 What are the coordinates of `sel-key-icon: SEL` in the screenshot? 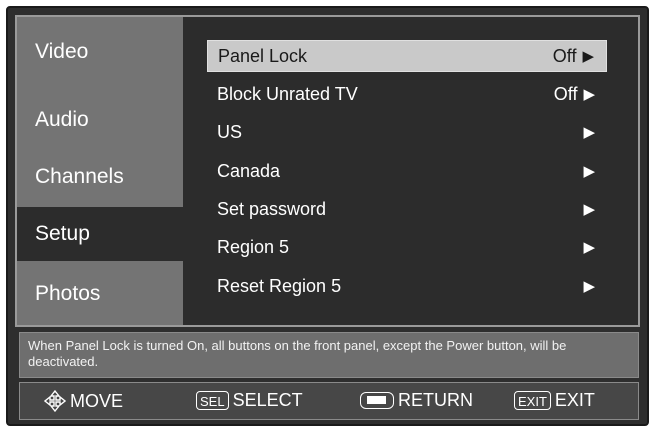 It's located at (212, 400).